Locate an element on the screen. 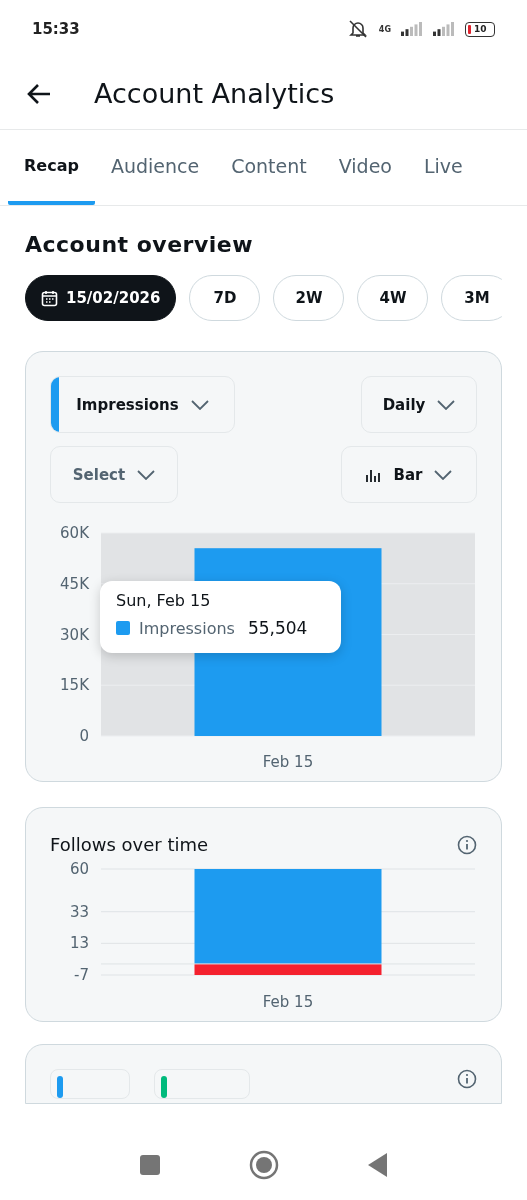 The width and height of the screenshot is (527, 1200). network-type: 4G is located at coordinates (384, 29).